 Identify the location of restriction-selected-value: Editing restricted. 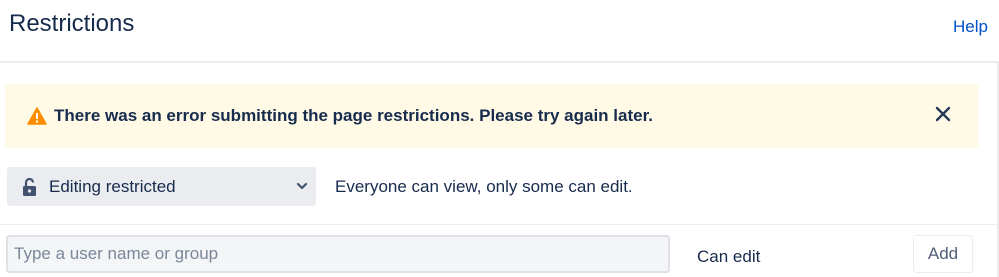
(112, 186).